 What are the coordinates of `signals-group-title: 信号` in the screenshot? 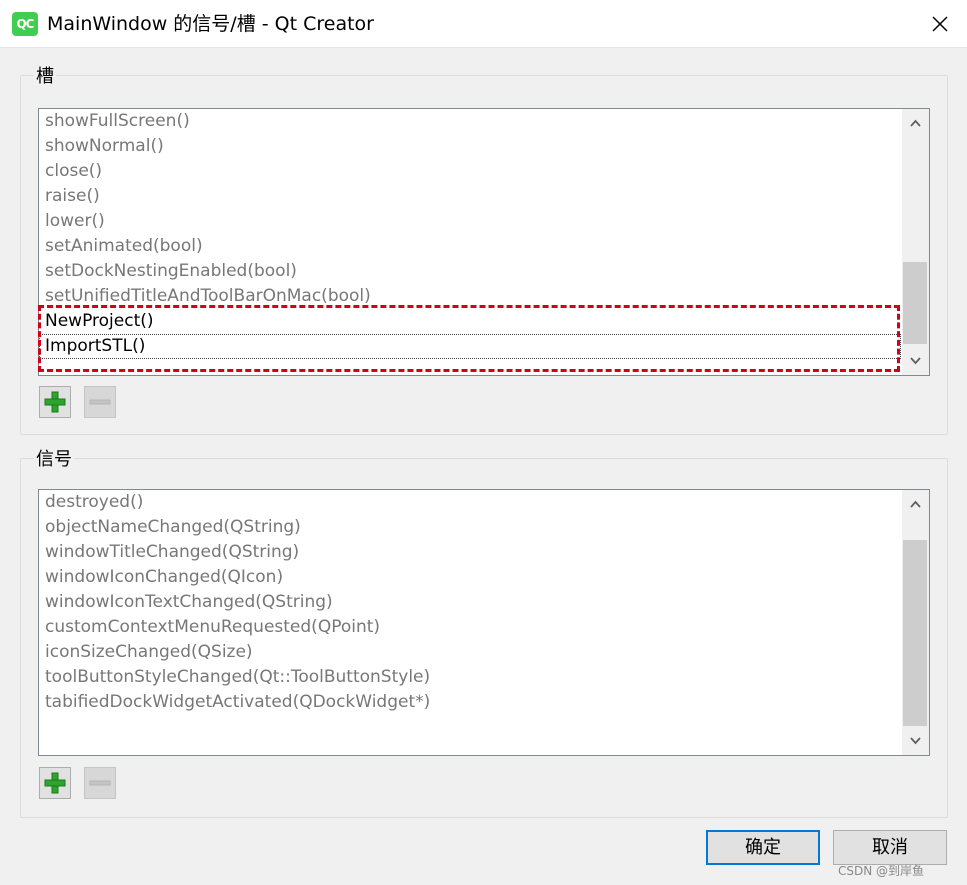 It's located at (54, 460).